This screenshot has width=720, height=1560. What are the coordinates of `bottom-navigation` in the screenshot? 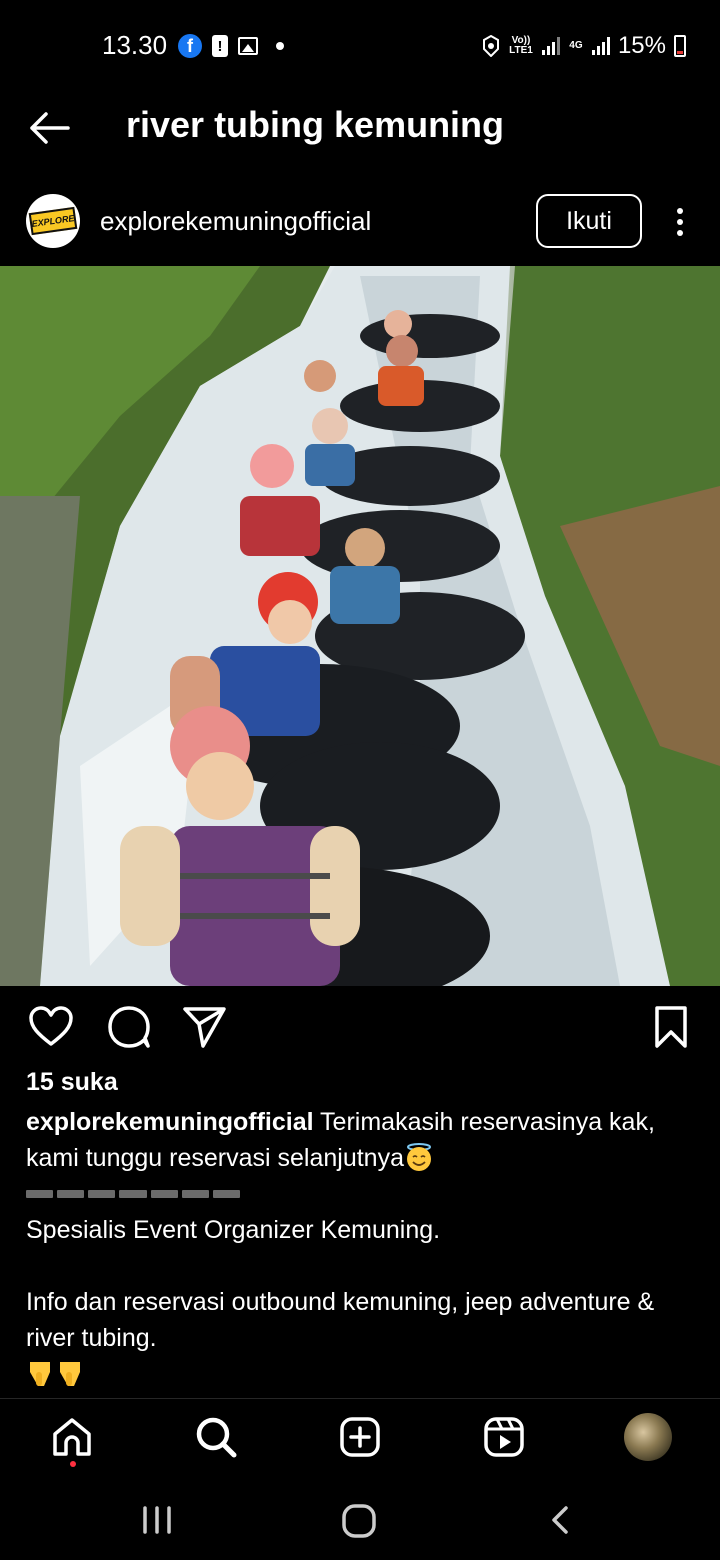 It's located at (360, 1439).